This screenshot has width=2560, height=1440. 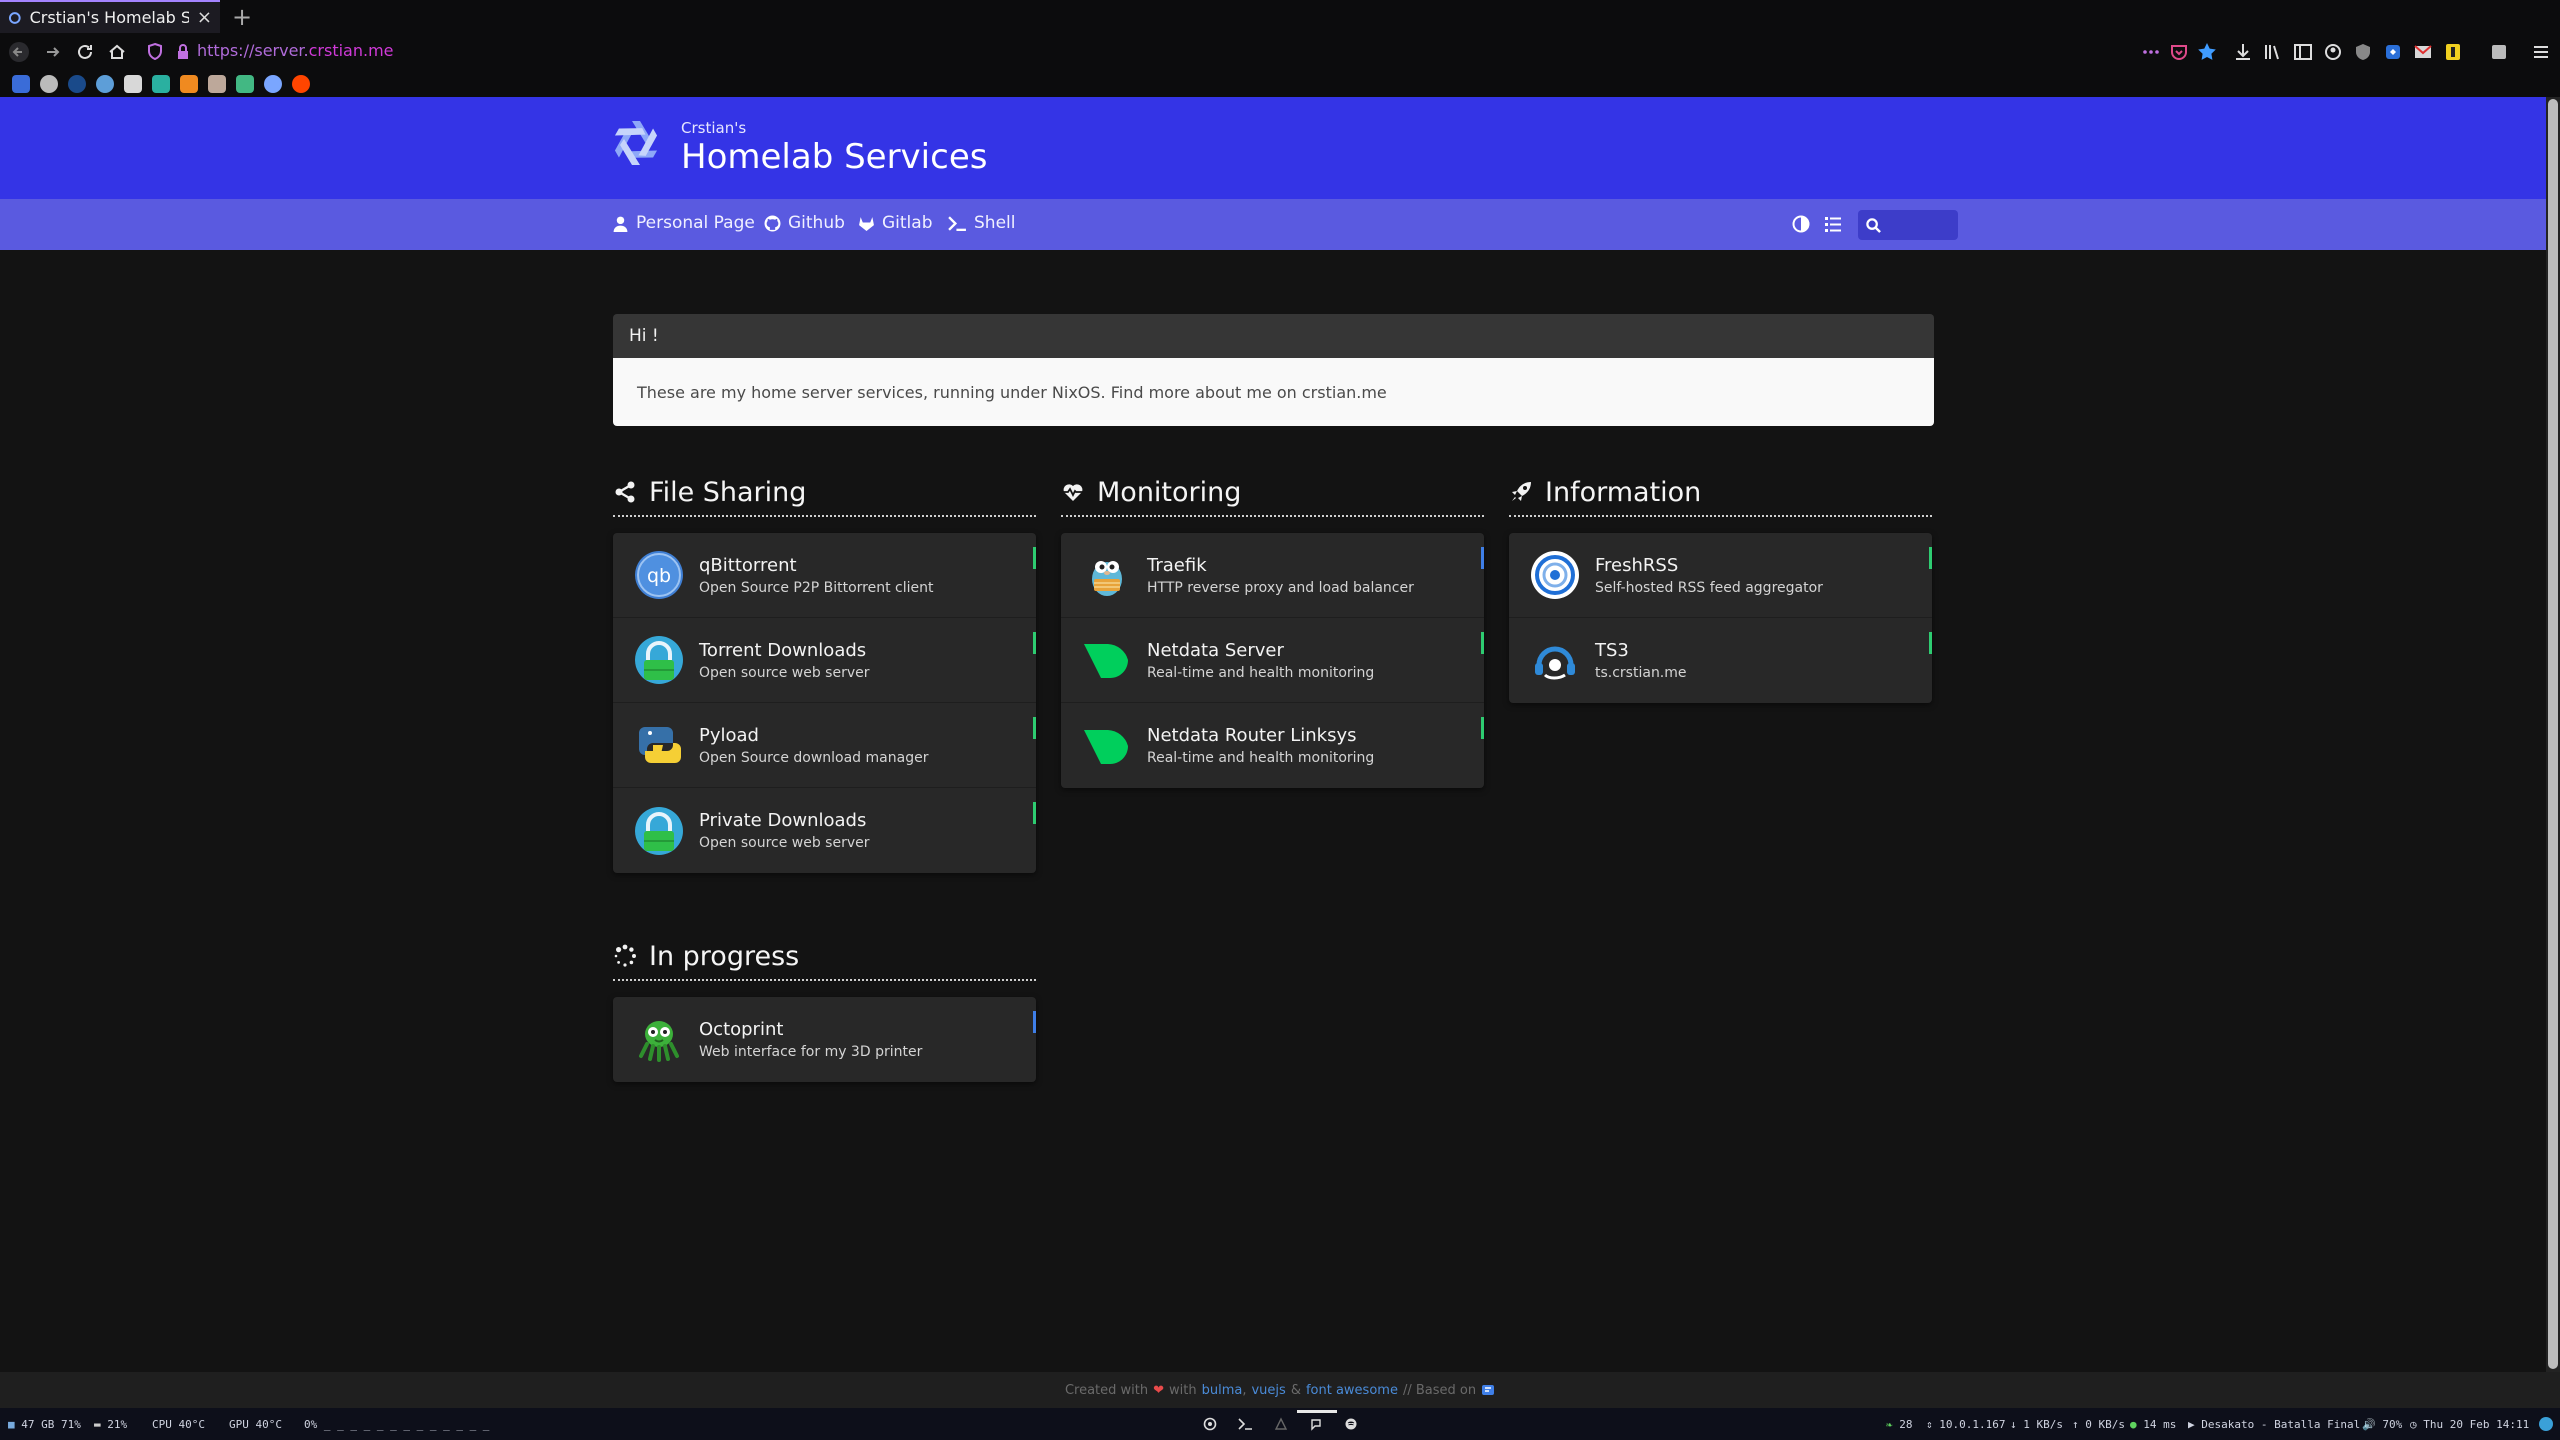 I want to click on mail-icon, so click(x=2423, y=52).